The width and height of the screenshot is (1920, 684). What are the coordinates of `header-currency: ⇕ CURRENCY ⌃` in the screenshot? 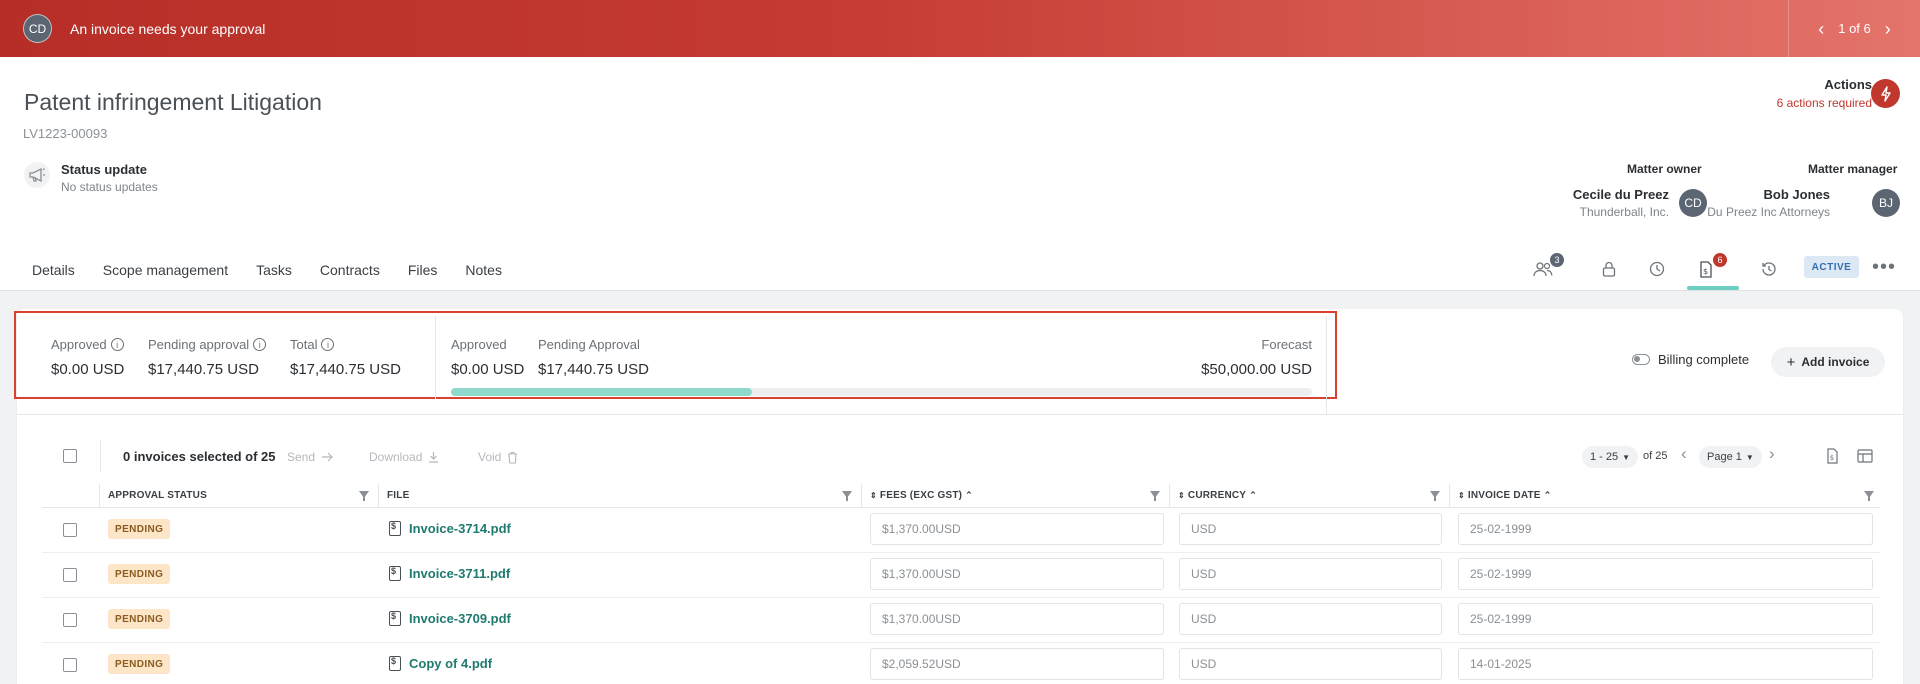 It's located at (1217, 495).